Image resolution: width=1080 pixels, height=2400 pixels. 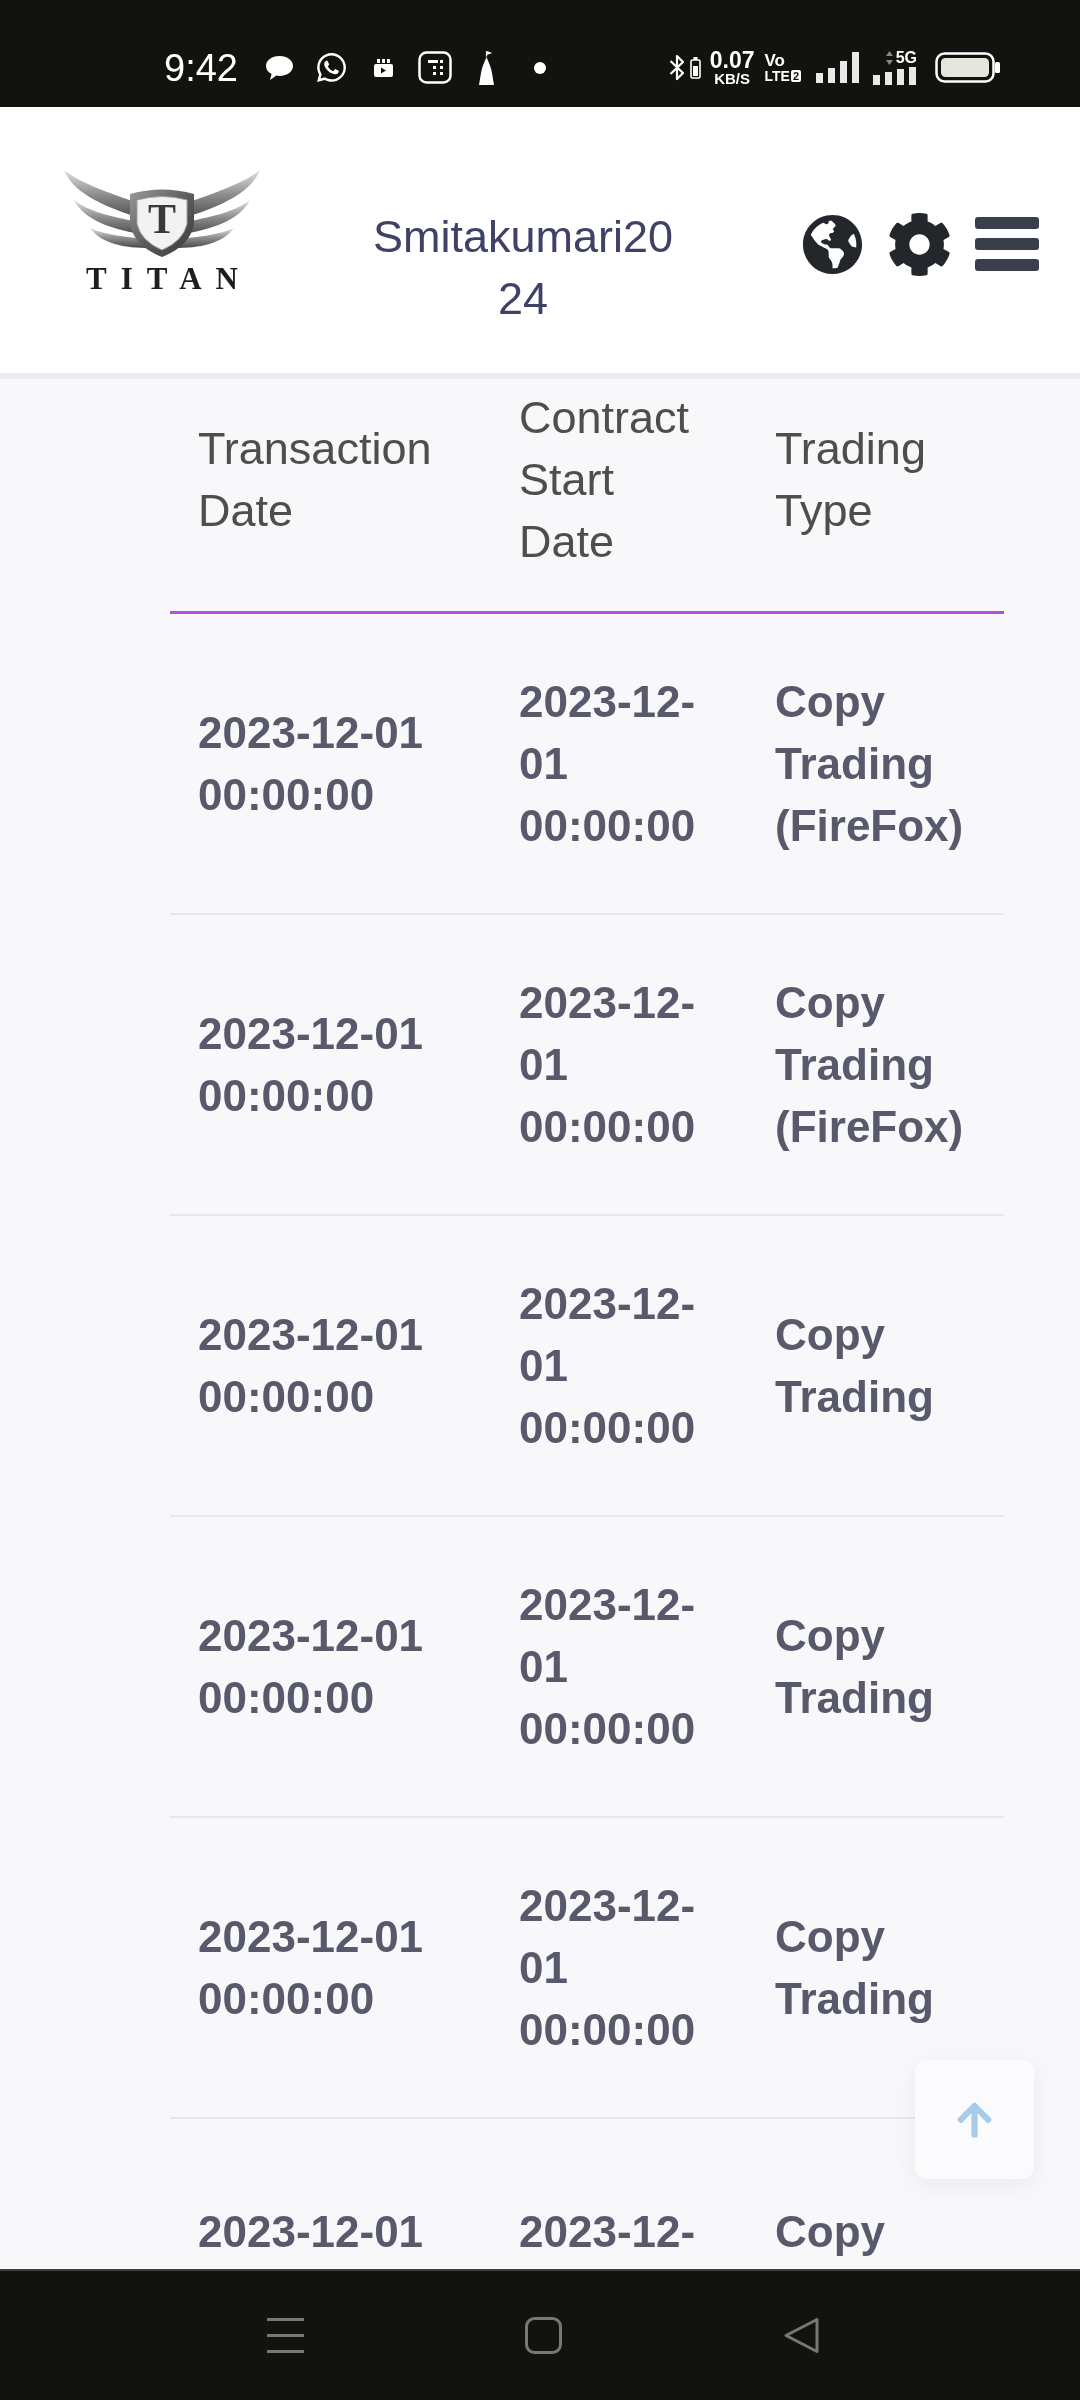 What do you see at coordinates (383, 67) in the screenshot?
I see `video-icon` at bounding box center [383, 67].